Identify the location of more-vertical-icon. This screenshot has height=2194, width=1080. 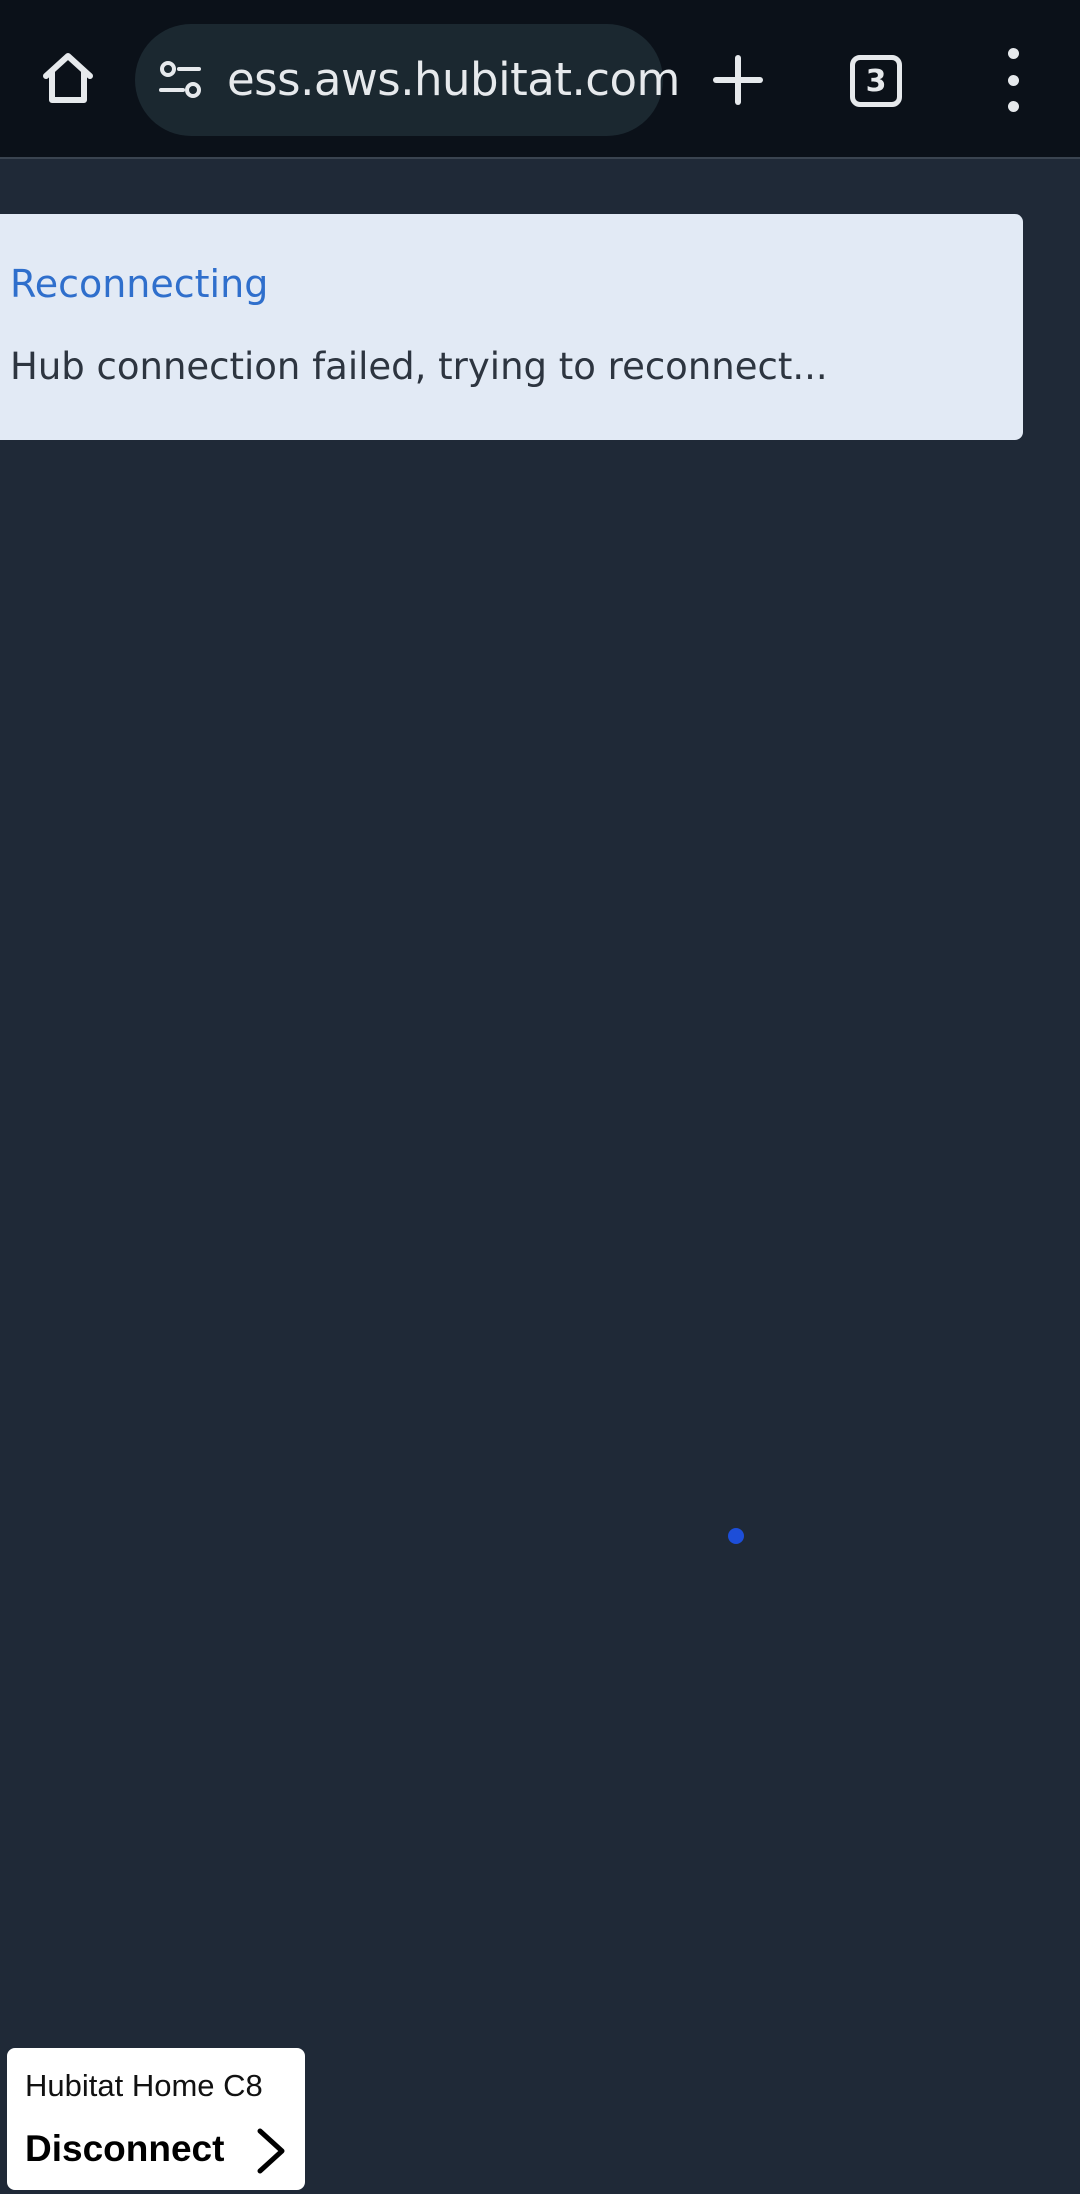
(1013, 80).